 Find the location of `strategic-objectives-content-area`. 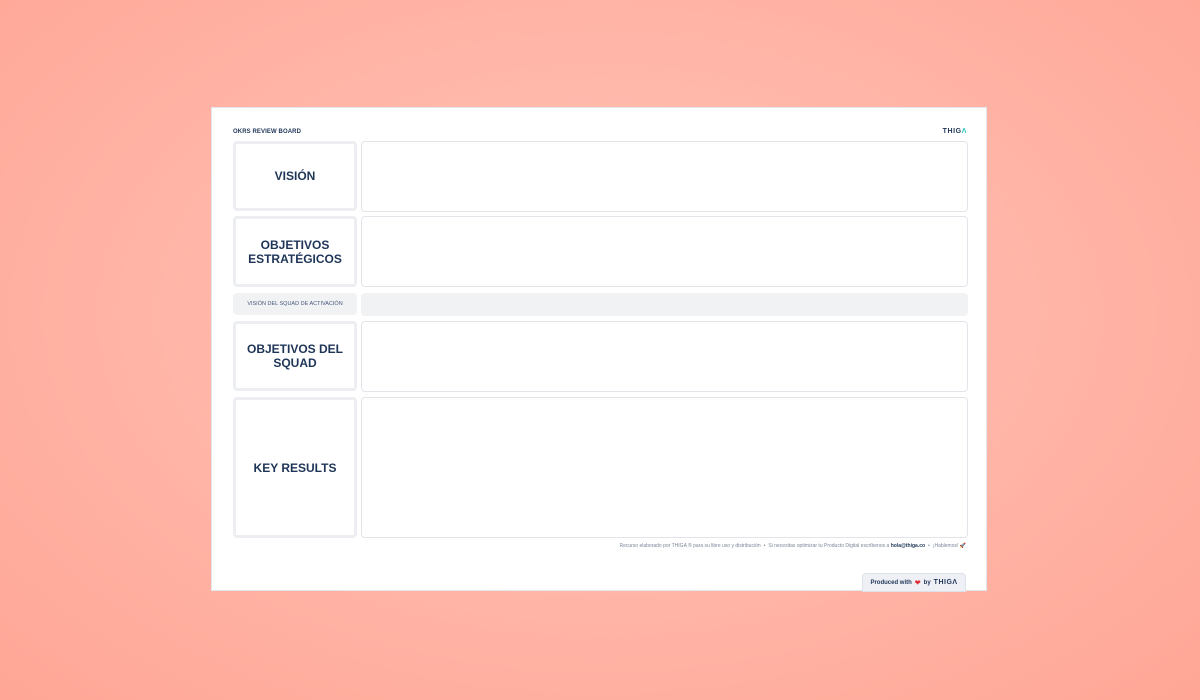

strategic-objectives-content-area is located at coordinates (664, 251).